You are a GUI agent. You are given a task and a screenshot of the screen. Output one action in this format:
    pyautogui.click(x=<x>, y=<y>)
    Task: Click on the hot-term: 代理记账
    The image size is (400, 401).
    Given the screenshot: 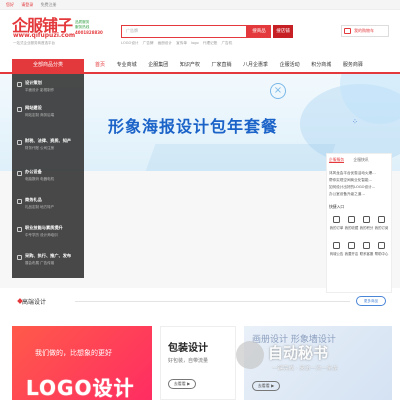 What is the action you would take?
    pyautogui.click(x=210, y=43)
    